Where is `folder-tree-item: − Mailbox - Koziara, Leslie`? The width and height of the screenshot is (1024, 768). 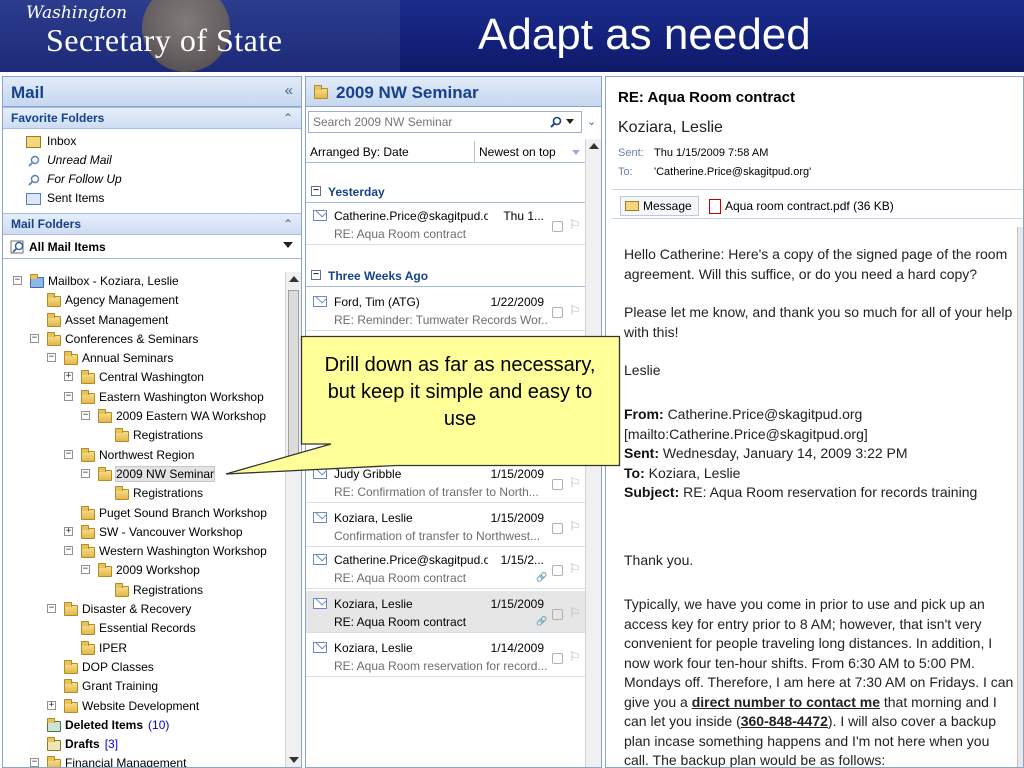 folder-tree-item: − Mailbox - Koziara, Leslie is located at coordinates (144, 281).